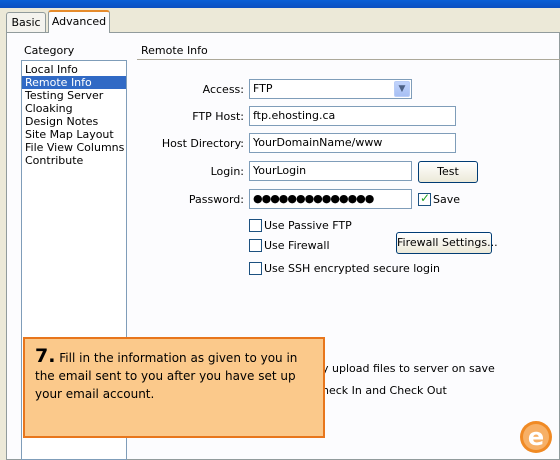 Image resolution: width=560 pixels, height=460 pixels. I want to click on category-item-testing-server: Testing Server, so click(74, 95).